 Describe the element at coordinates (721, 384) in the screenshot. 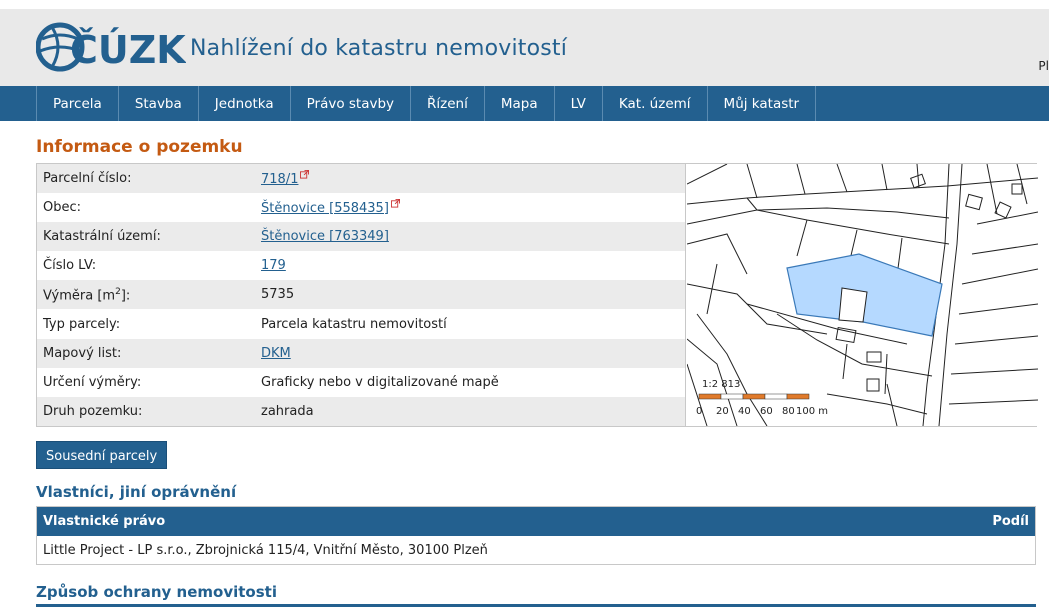

I see `map-scale-ratio: 1:2 813` at that location.